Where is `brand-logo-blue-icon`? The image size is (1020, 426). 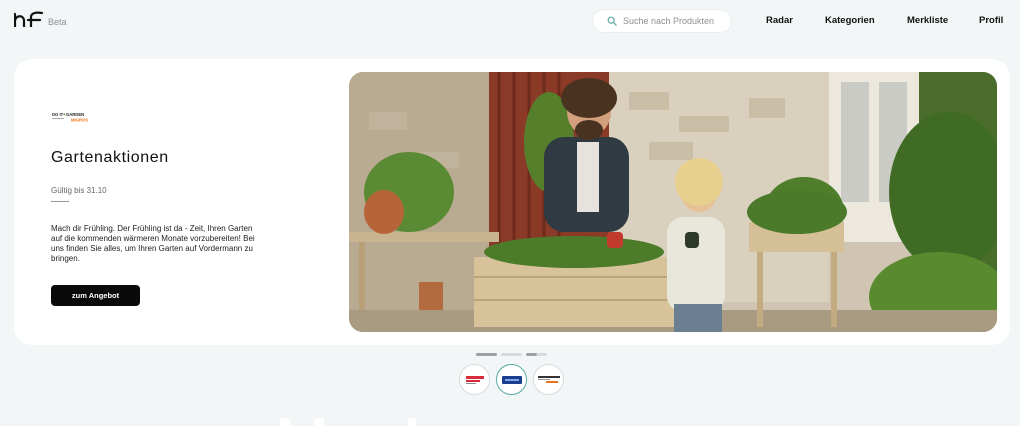 brand-logo-blue-icon is located at coordinates (511, 379).